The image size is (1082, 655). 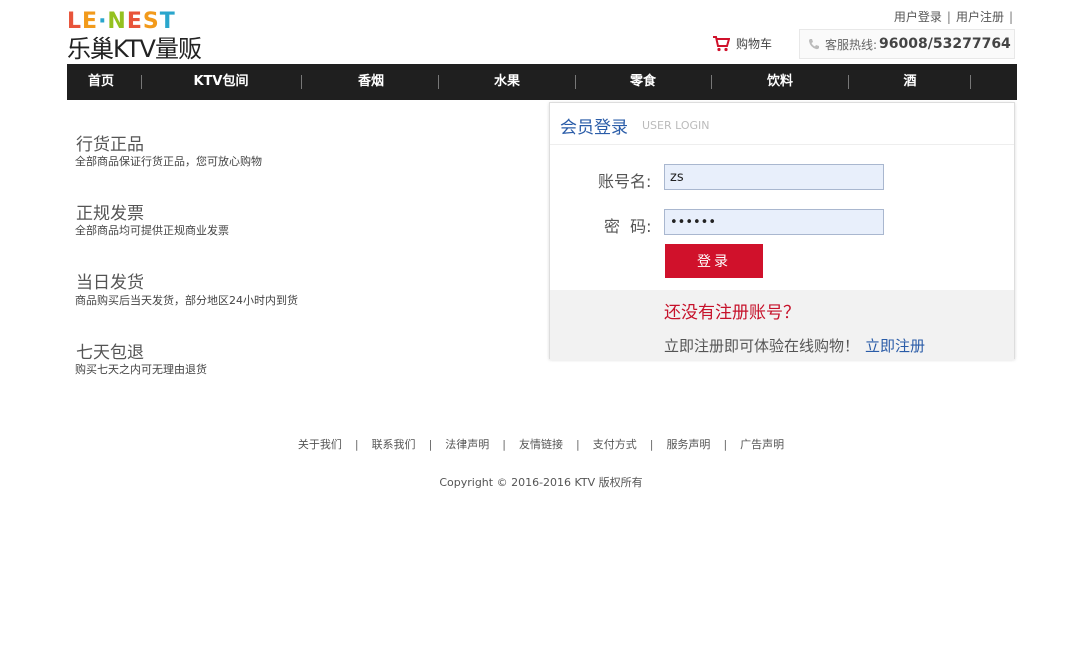 I want to click on feature-desc: 全部商品保证行货正品，您可放心购物, so click(x=168, y=161).